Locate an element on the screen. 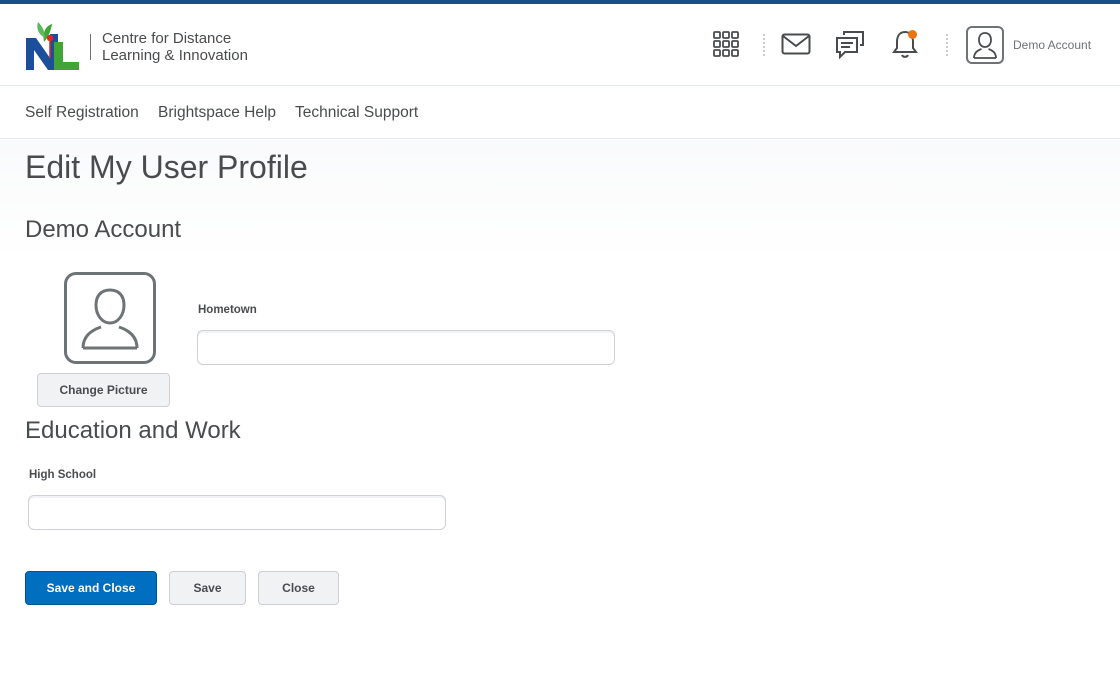 This screenshot has height=700, width=1120. account-menu: Demo Account is located at coordinates (1028, 45).